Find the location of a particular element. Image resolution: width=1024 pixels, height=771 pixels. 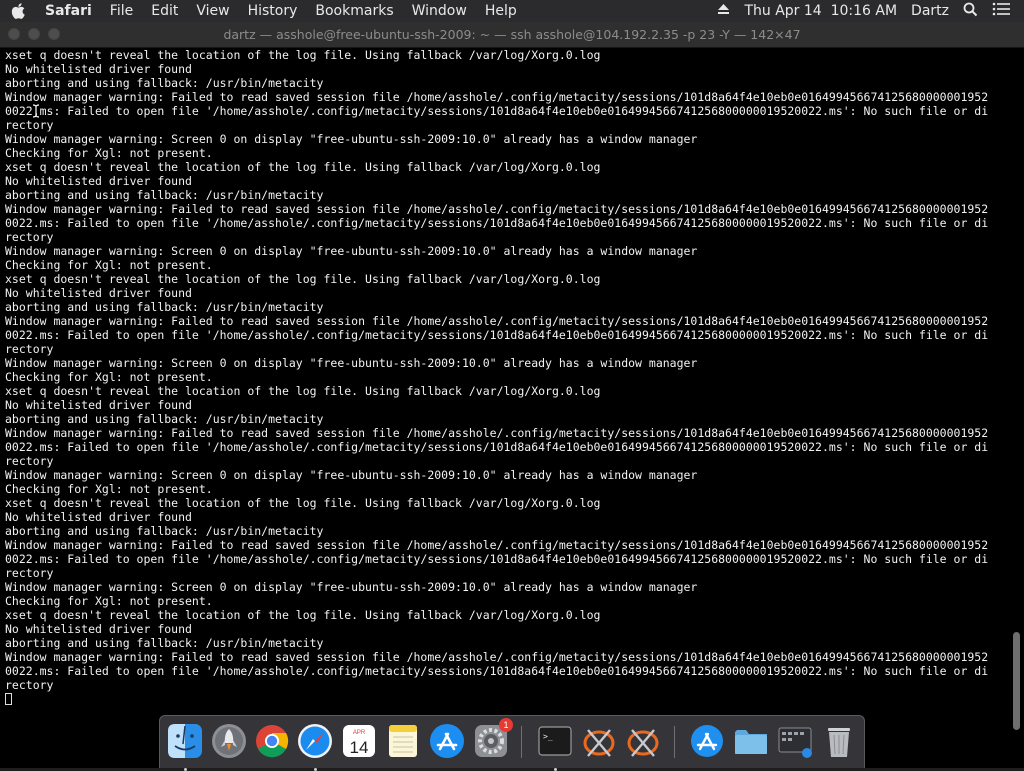

folder-icon is located at coordinates (751, 742).